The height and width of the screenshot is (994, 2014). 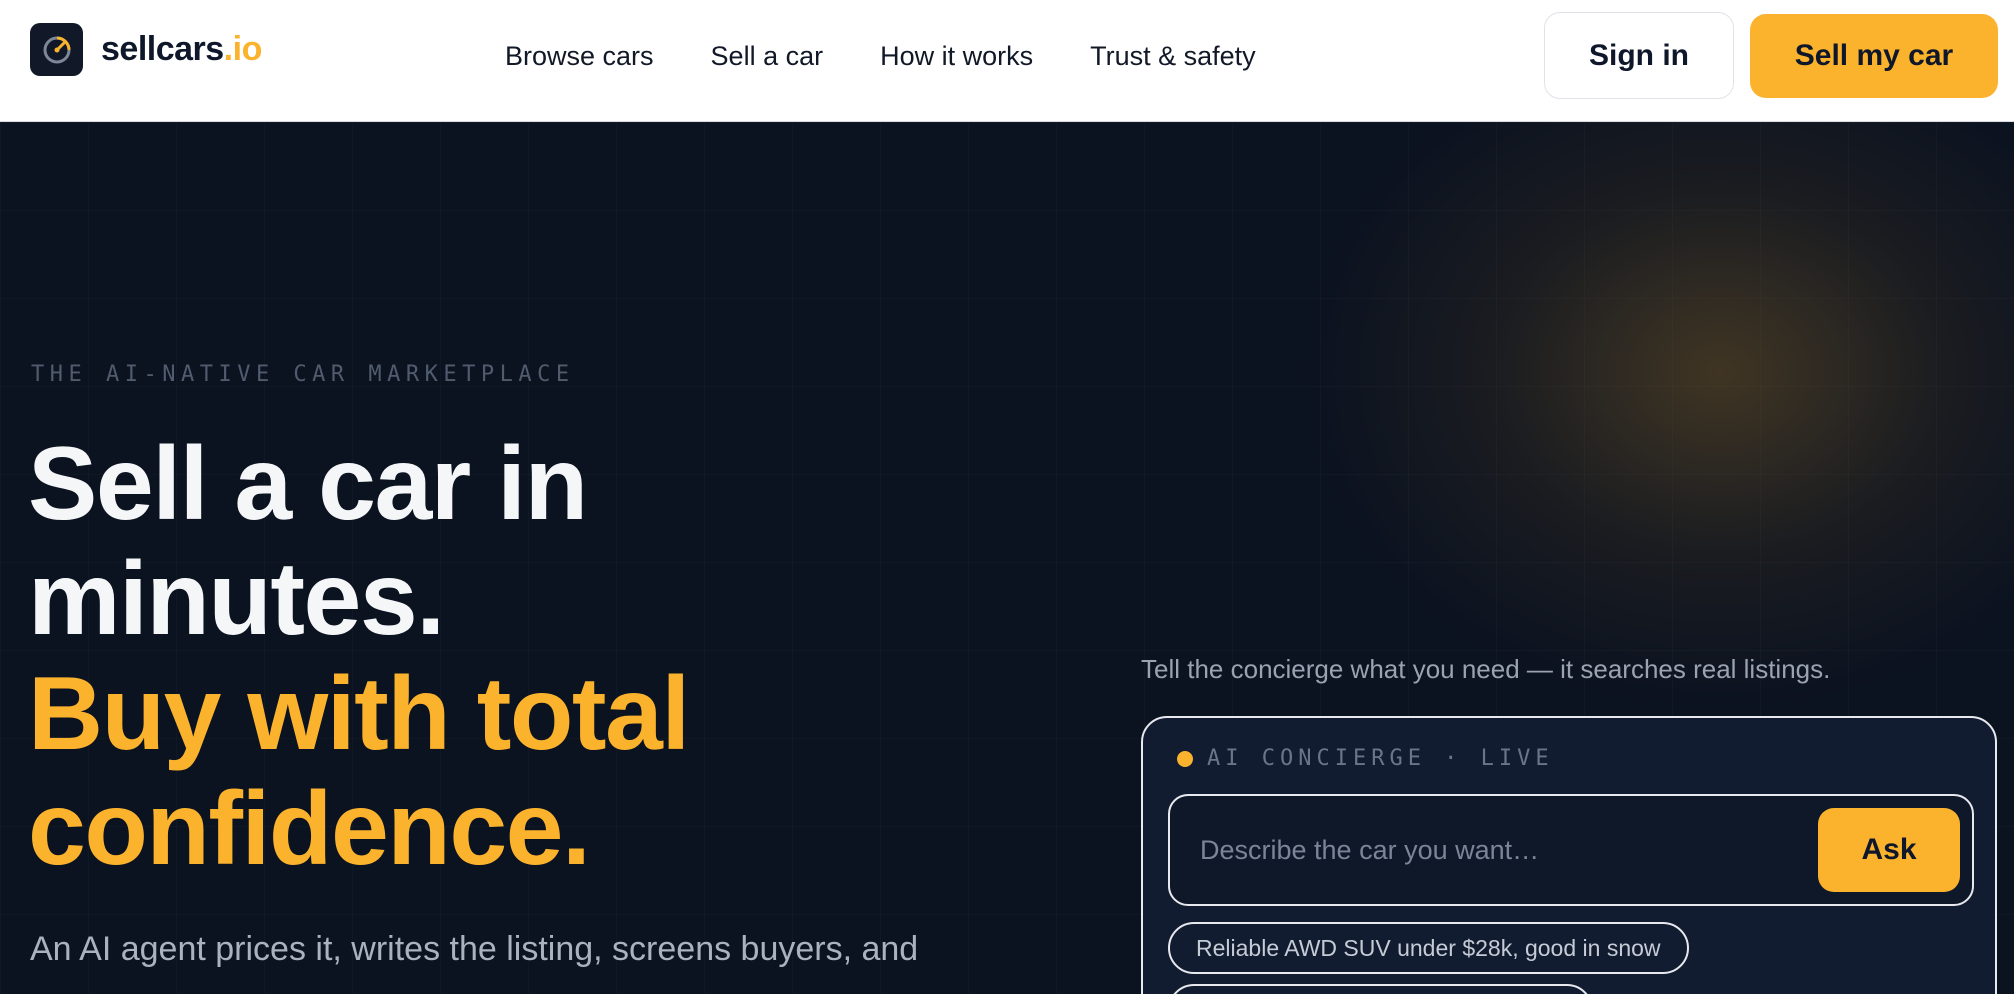 I want to click on nav-how-it-works: How it works, so click(x=956, y=56).